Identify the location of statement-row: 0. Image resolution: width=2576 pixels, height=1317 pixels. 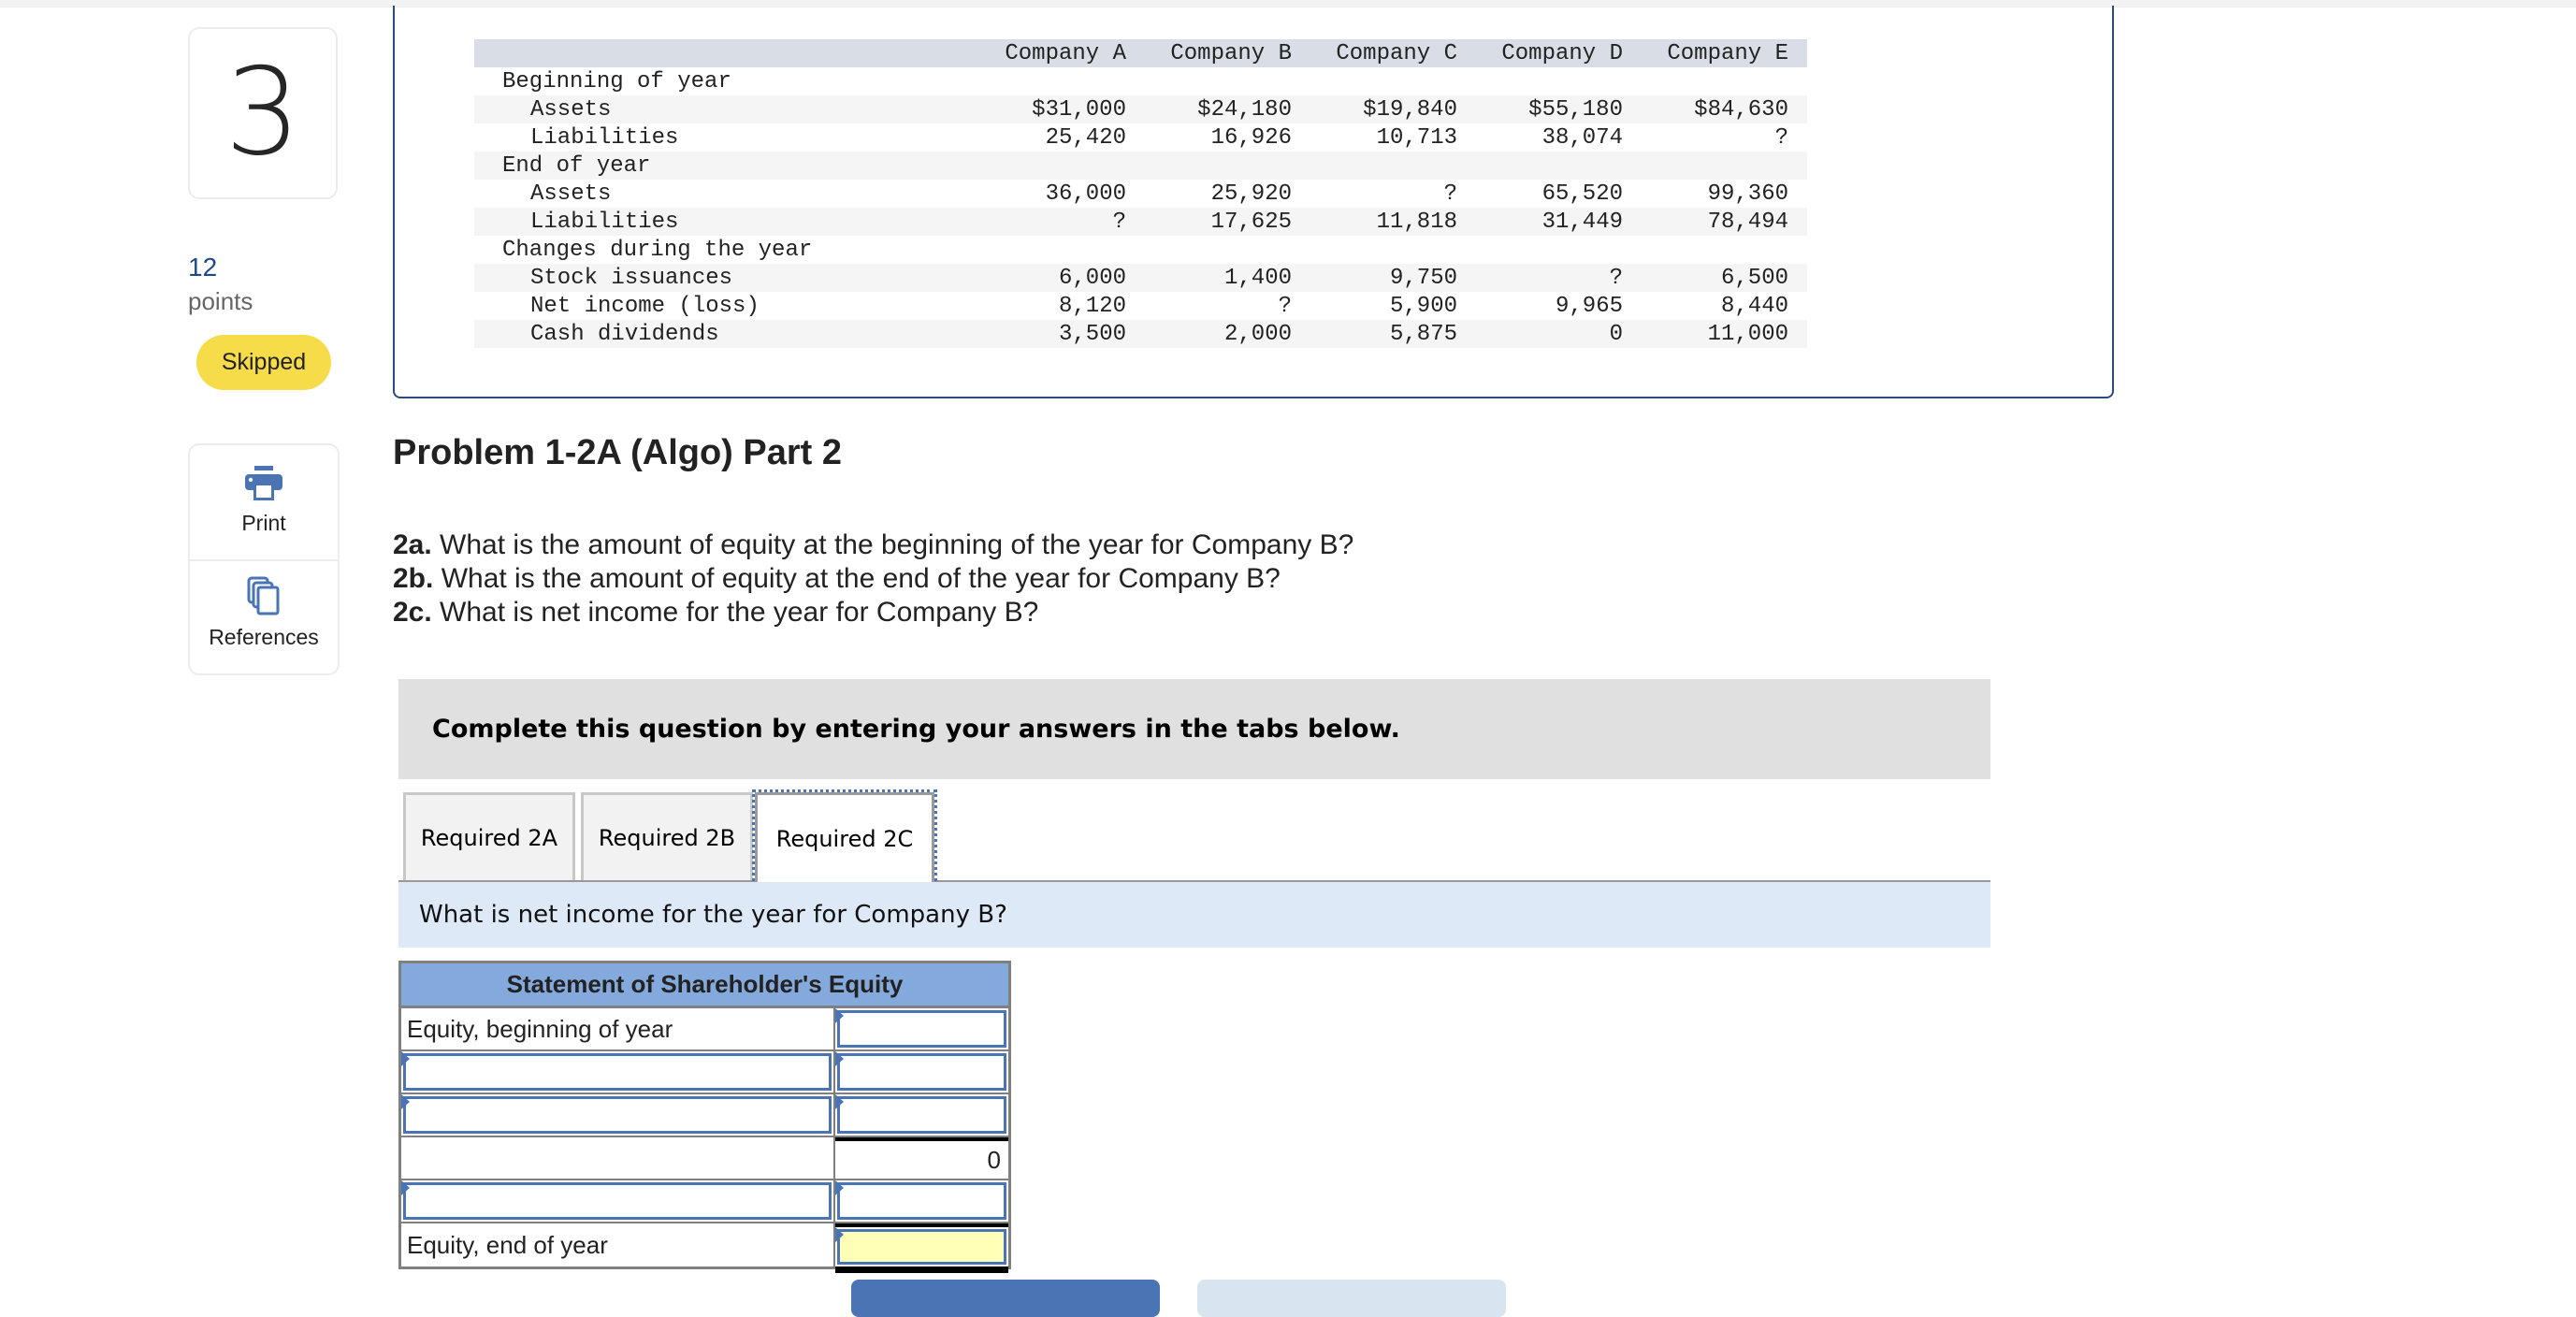
(704, 1158).